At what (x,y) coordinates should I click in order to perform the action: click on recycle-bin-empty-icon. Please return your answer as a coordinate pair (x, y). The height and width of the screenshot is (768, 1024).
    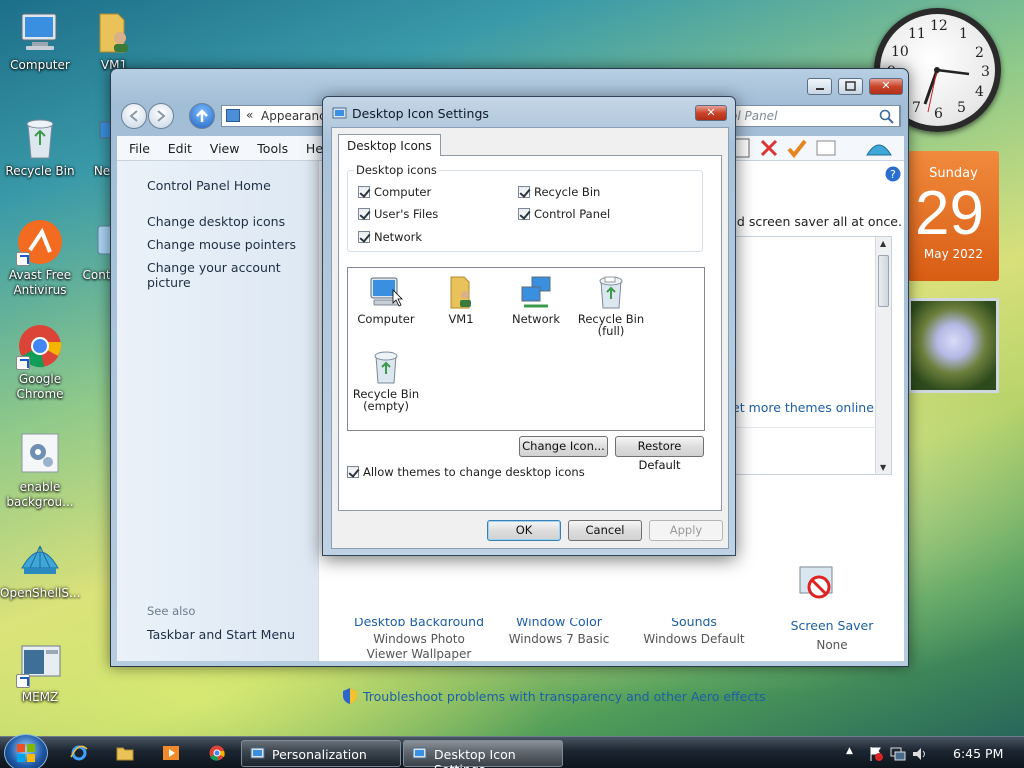
    Looking at the image, I should click on (386, 367).